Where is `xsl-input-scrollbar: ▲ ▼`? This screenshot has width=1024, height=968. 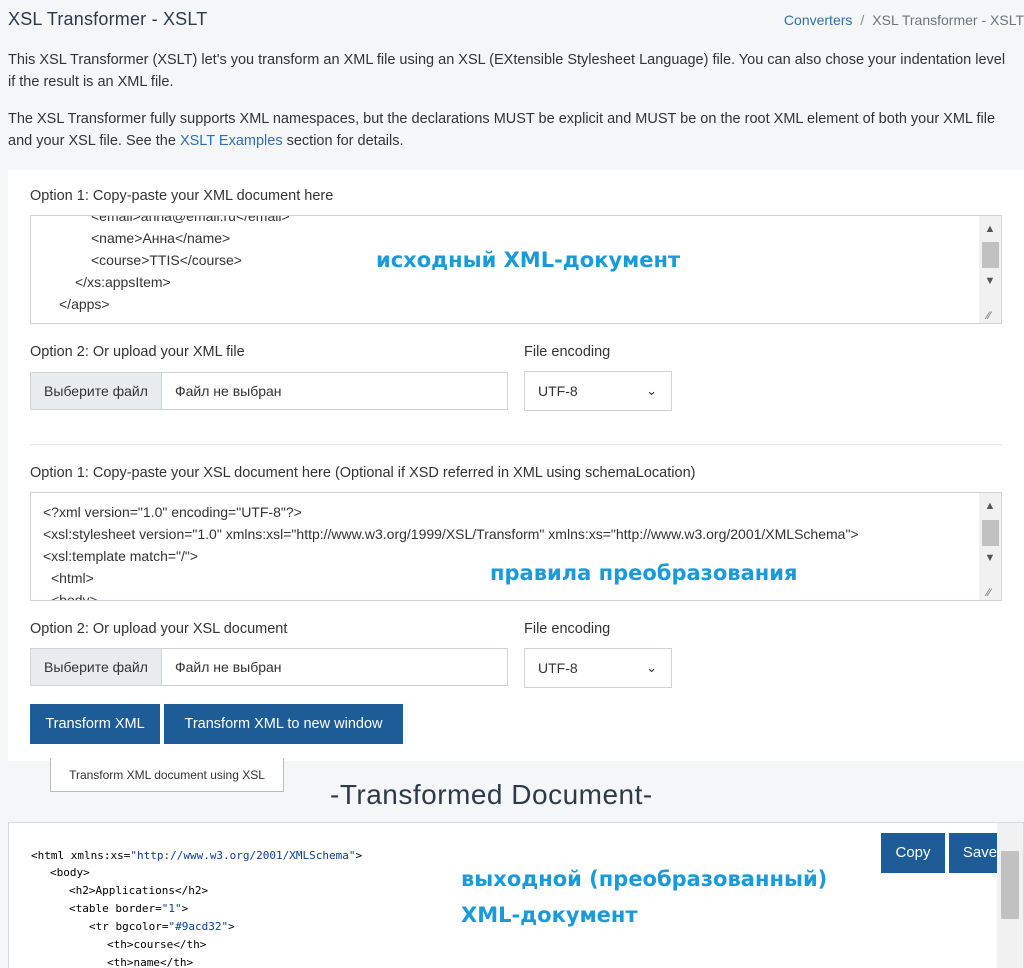 xsl-input-scrollbar: ▲ ▼ is located at coordinates (990, 546).